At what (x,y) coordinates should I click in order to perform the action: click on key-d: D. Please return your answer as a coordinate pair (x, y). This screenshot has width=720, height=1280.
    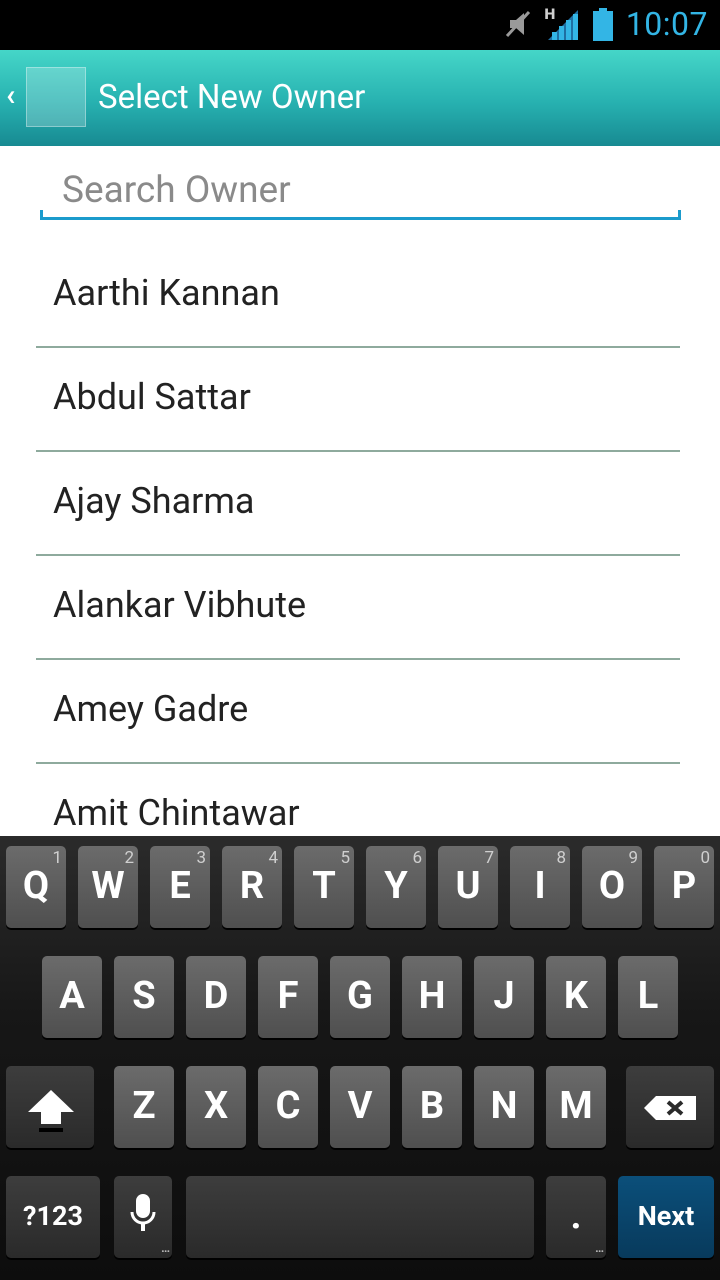
    Looking at the image, I should click on (216, 997).